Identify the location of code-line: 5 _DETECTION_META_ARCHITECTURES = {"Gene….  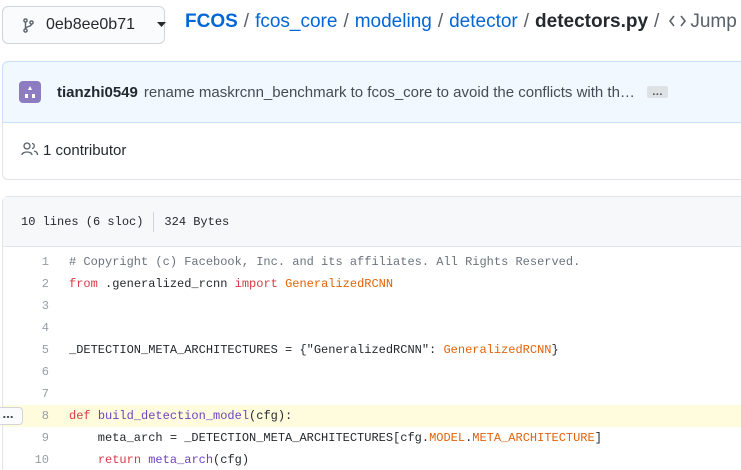
(372, 350).